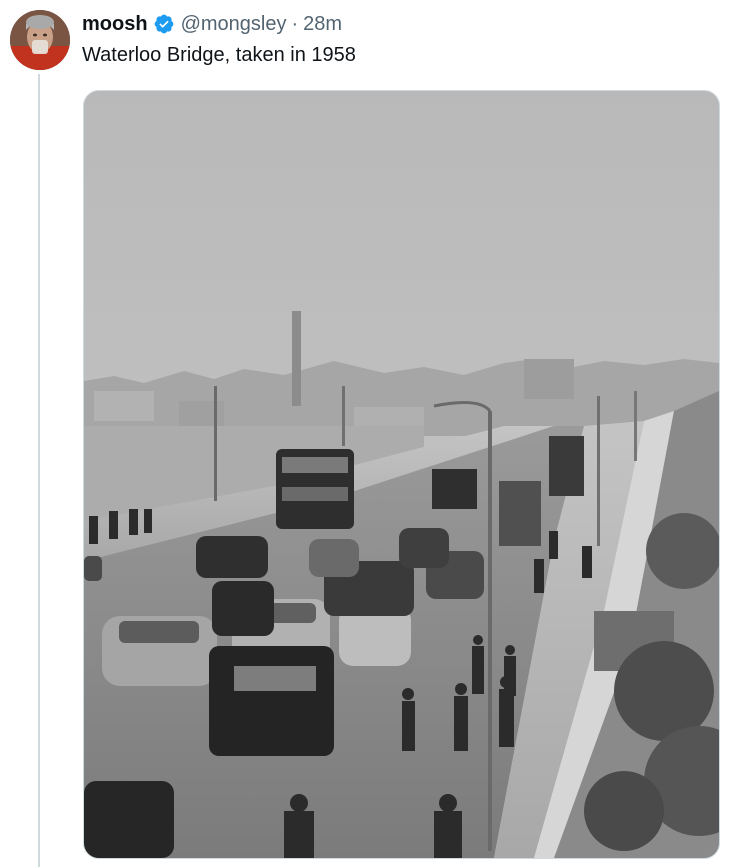  What do you see at coordinates (164, 24) in the screenshot?
I see `verified-badge-icon` at bounding box center [164, 24].